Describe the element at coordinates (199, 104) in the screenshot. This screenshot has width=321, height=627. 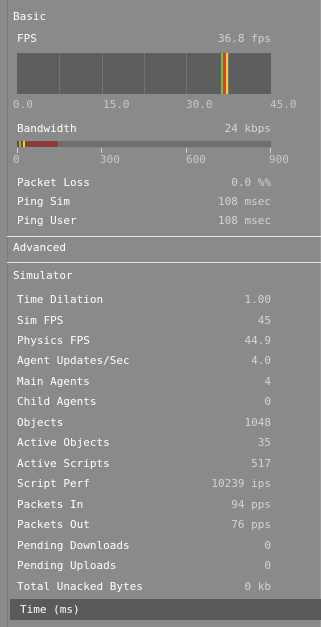
I see `fps-tick-2: 30.0` at that location.